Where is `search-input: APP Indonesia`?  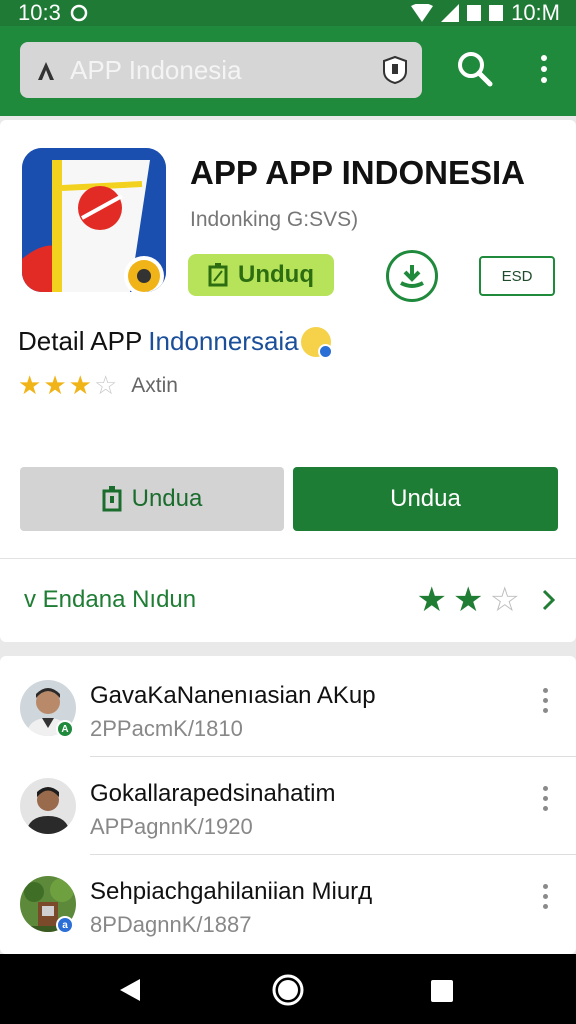
search-input: APP Indonesia is located at coordinates (226, 70).